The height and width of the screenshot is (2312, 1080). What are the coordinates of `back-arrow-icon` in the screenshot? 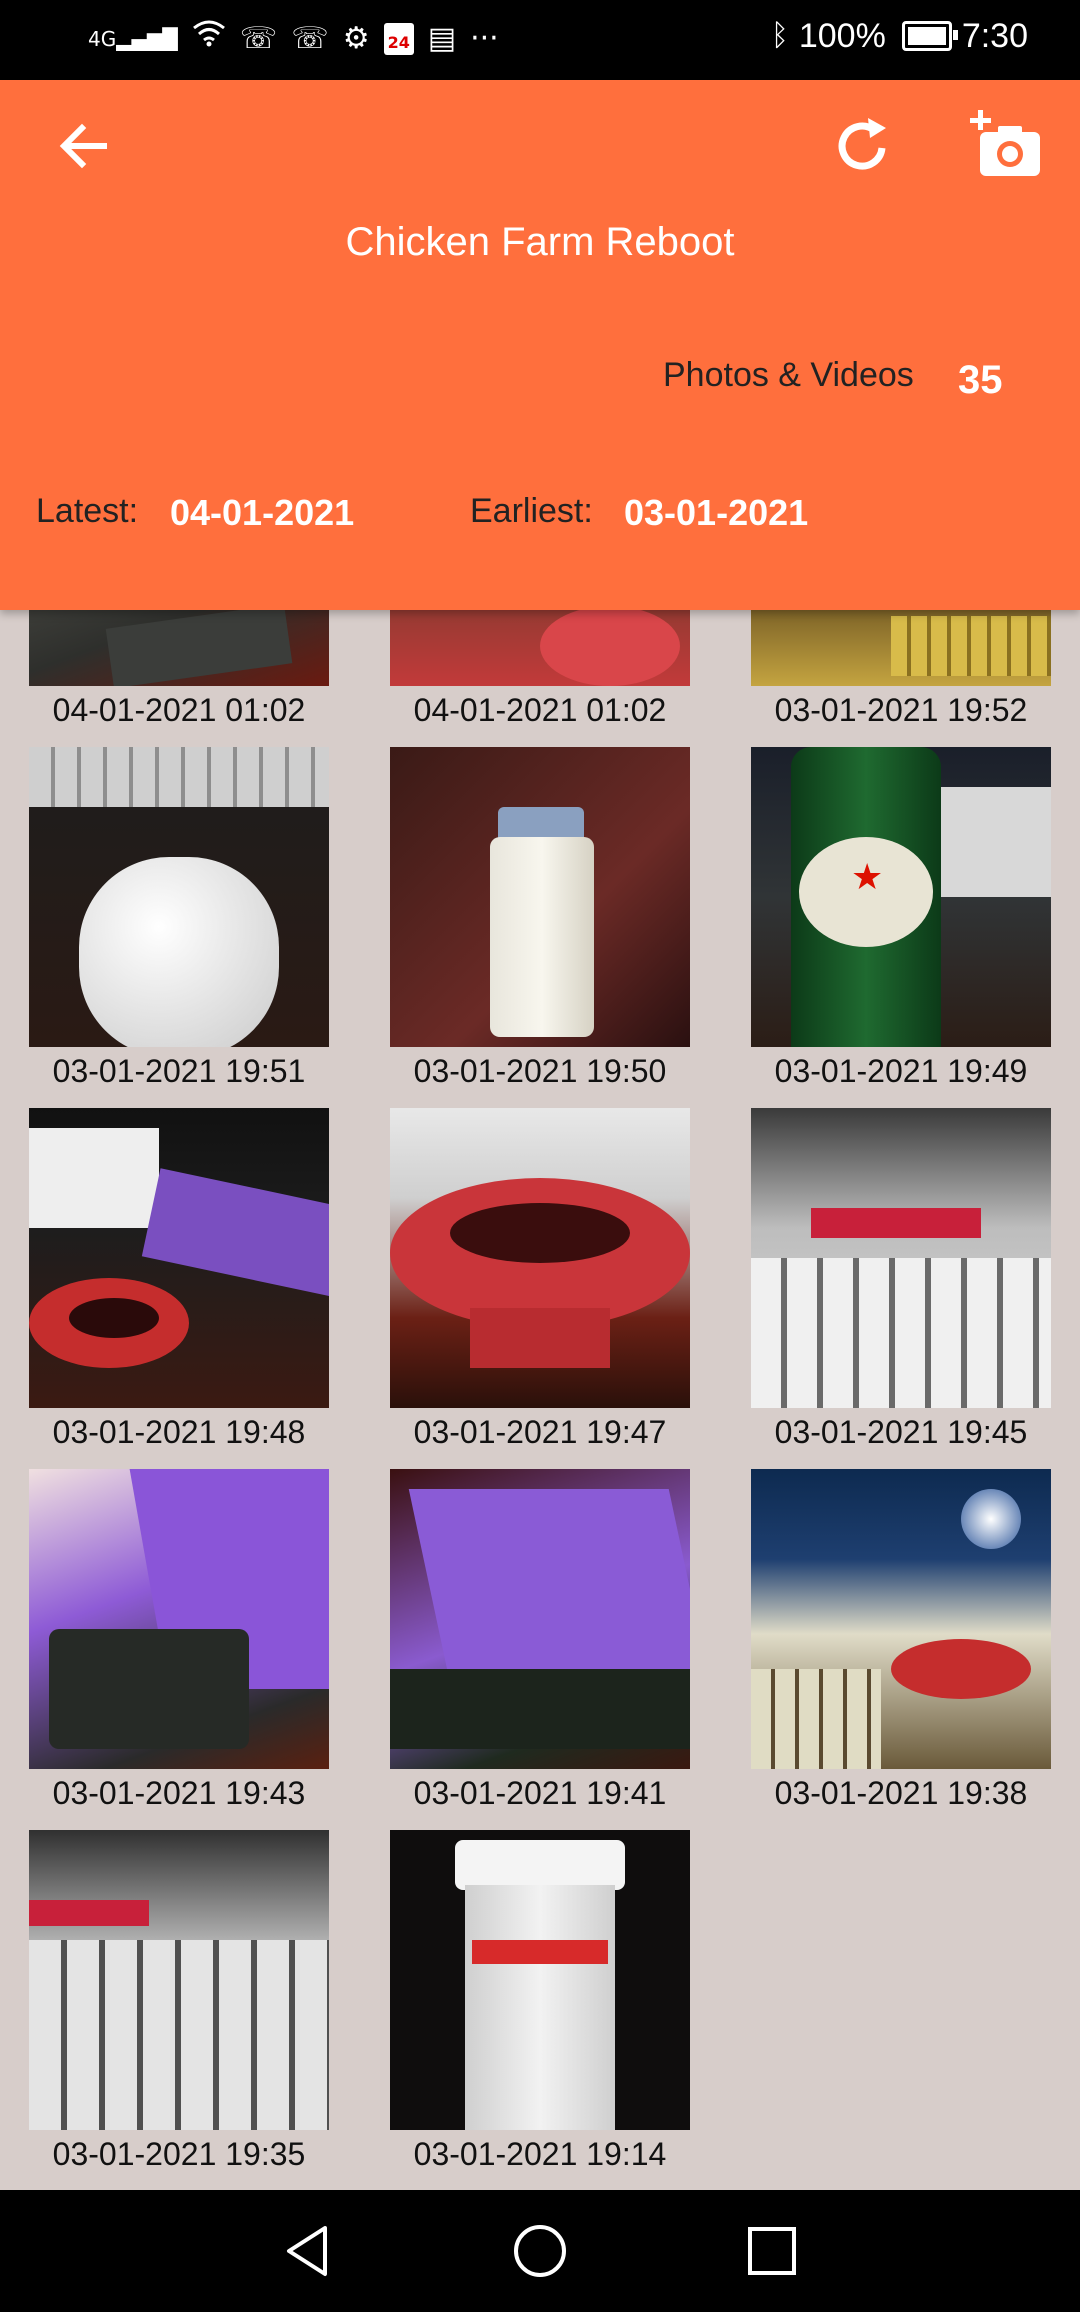 It's located at (84, 146).